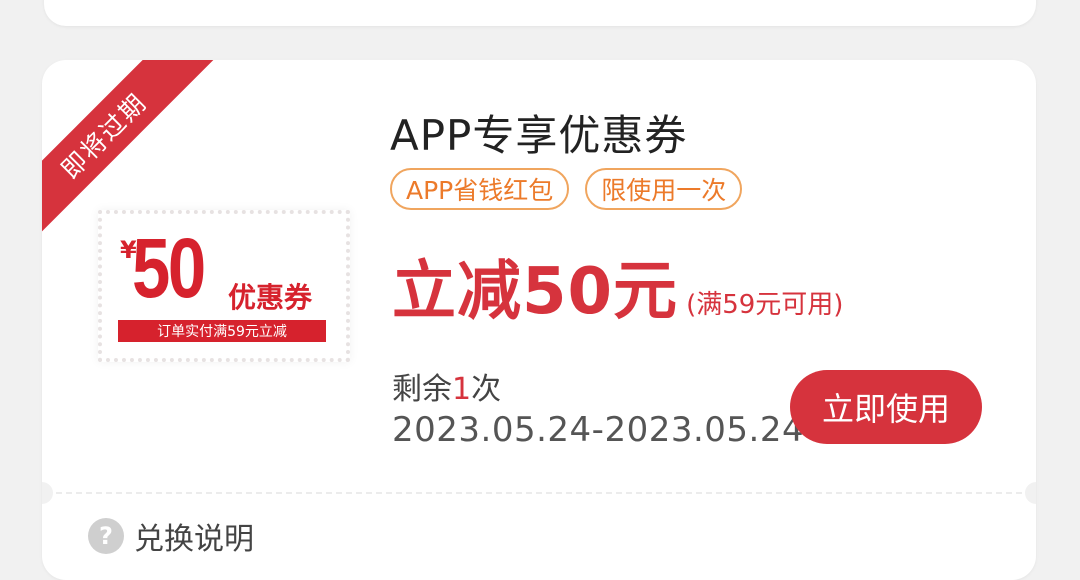  Describe the element at coordinates (194, 539) in the screenshot. I see `redeem-instructions-label: 兑换说明` at that location.